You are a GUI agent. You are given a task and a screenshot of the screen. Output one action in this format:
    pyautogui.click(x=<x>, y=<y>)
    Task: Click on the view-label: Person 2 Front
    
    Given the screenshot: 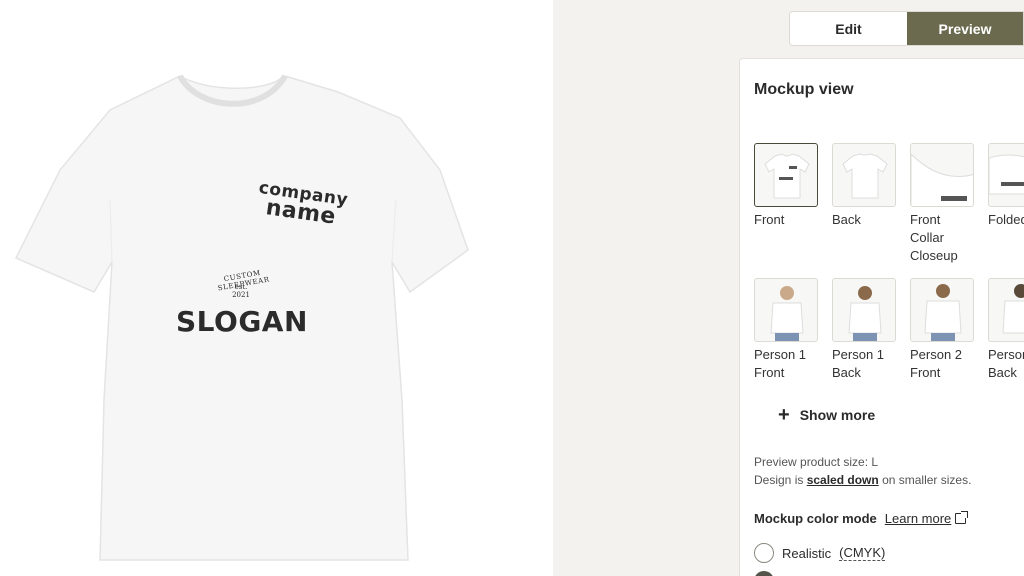 What is the action you would take?
    pyautogui.click(x=936, y=363)
    